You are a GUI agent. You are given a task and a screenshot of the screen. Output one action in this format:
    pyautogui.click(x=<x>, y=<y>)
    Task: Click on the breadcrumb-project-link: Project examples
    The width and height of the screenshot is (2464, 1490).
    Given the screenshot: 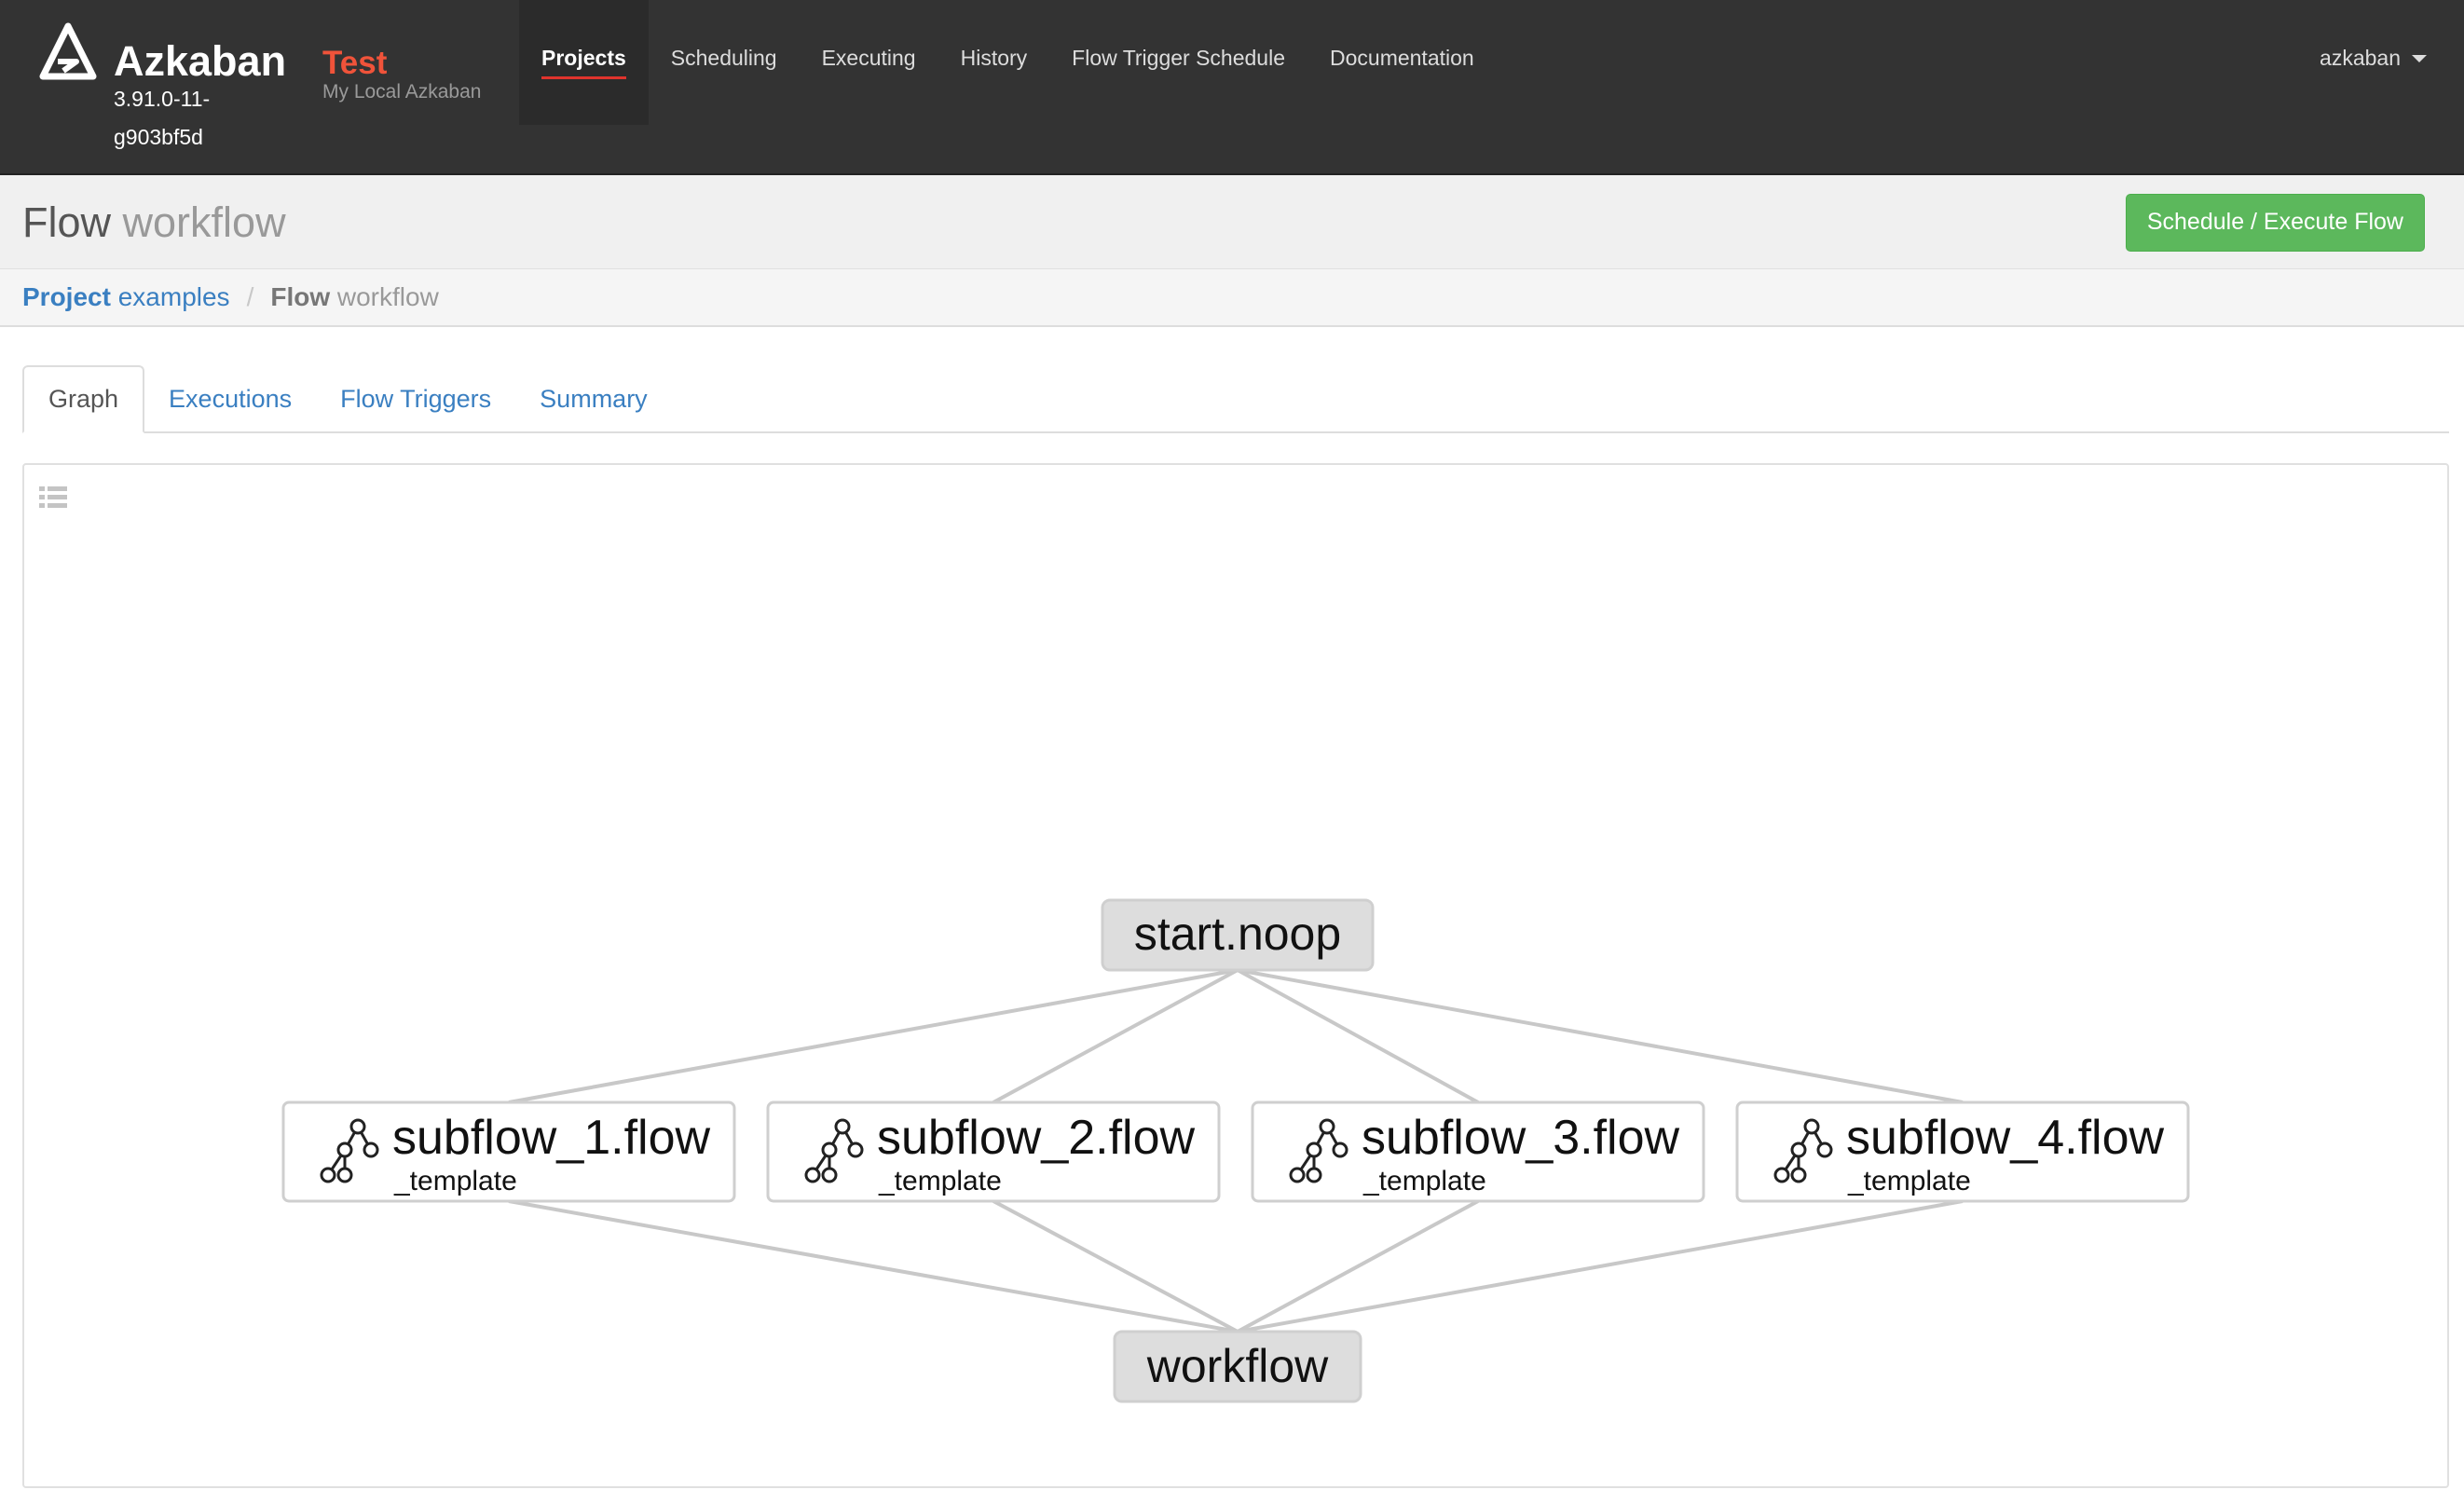 What is the action you would take?
    pyautogui.click(x=126, y=297)
    